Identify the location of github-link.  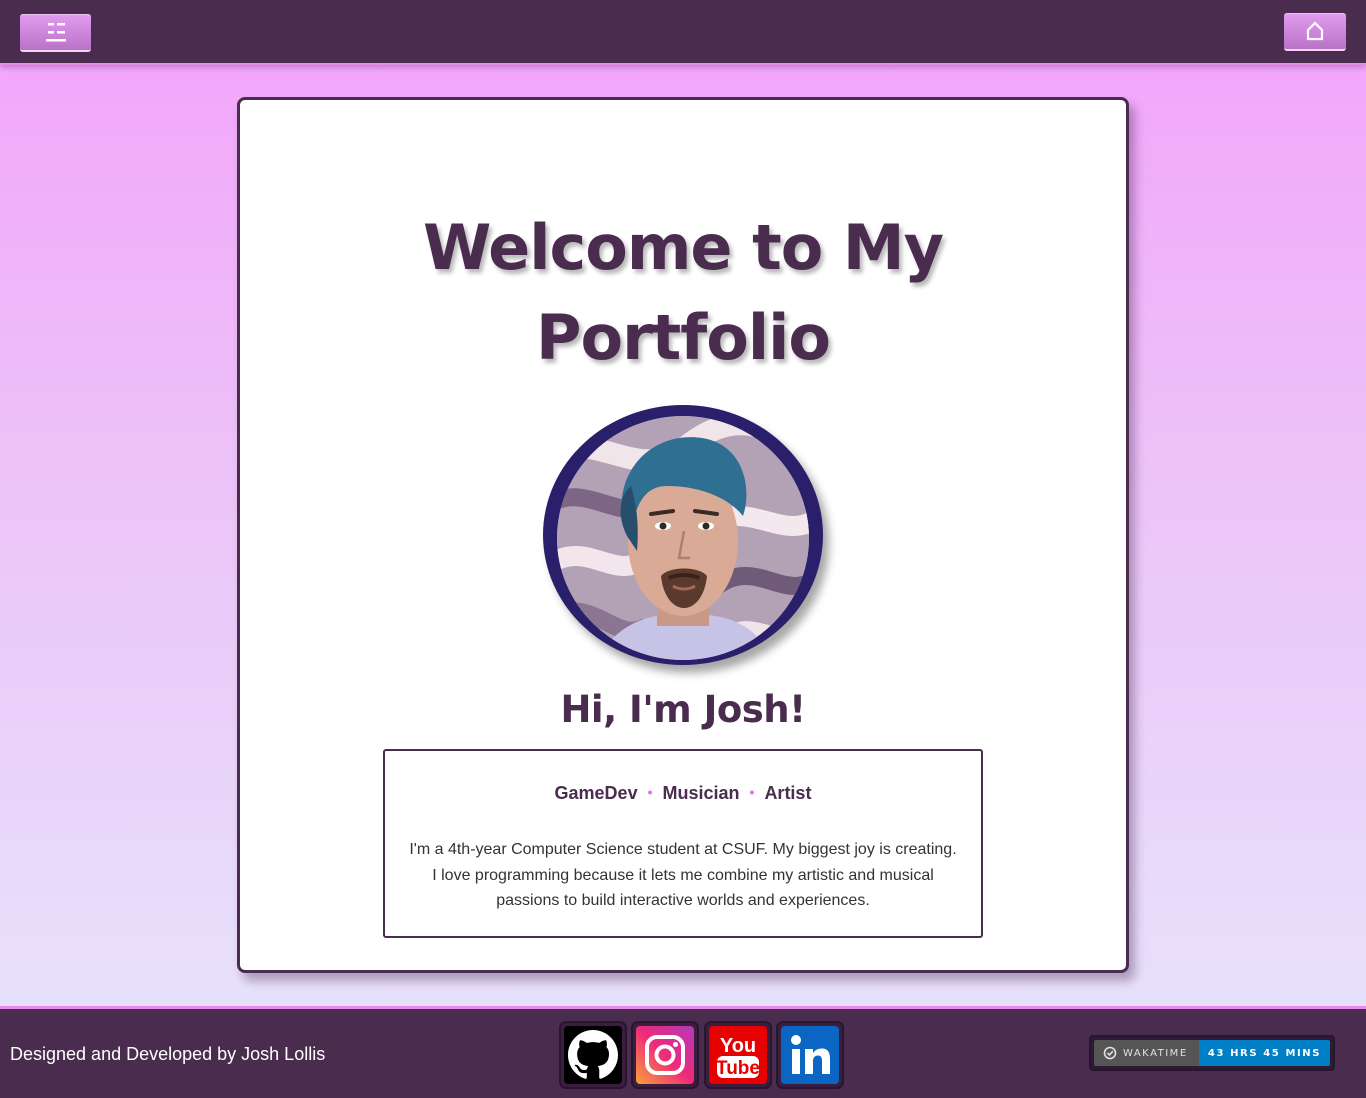
(593, 1055).